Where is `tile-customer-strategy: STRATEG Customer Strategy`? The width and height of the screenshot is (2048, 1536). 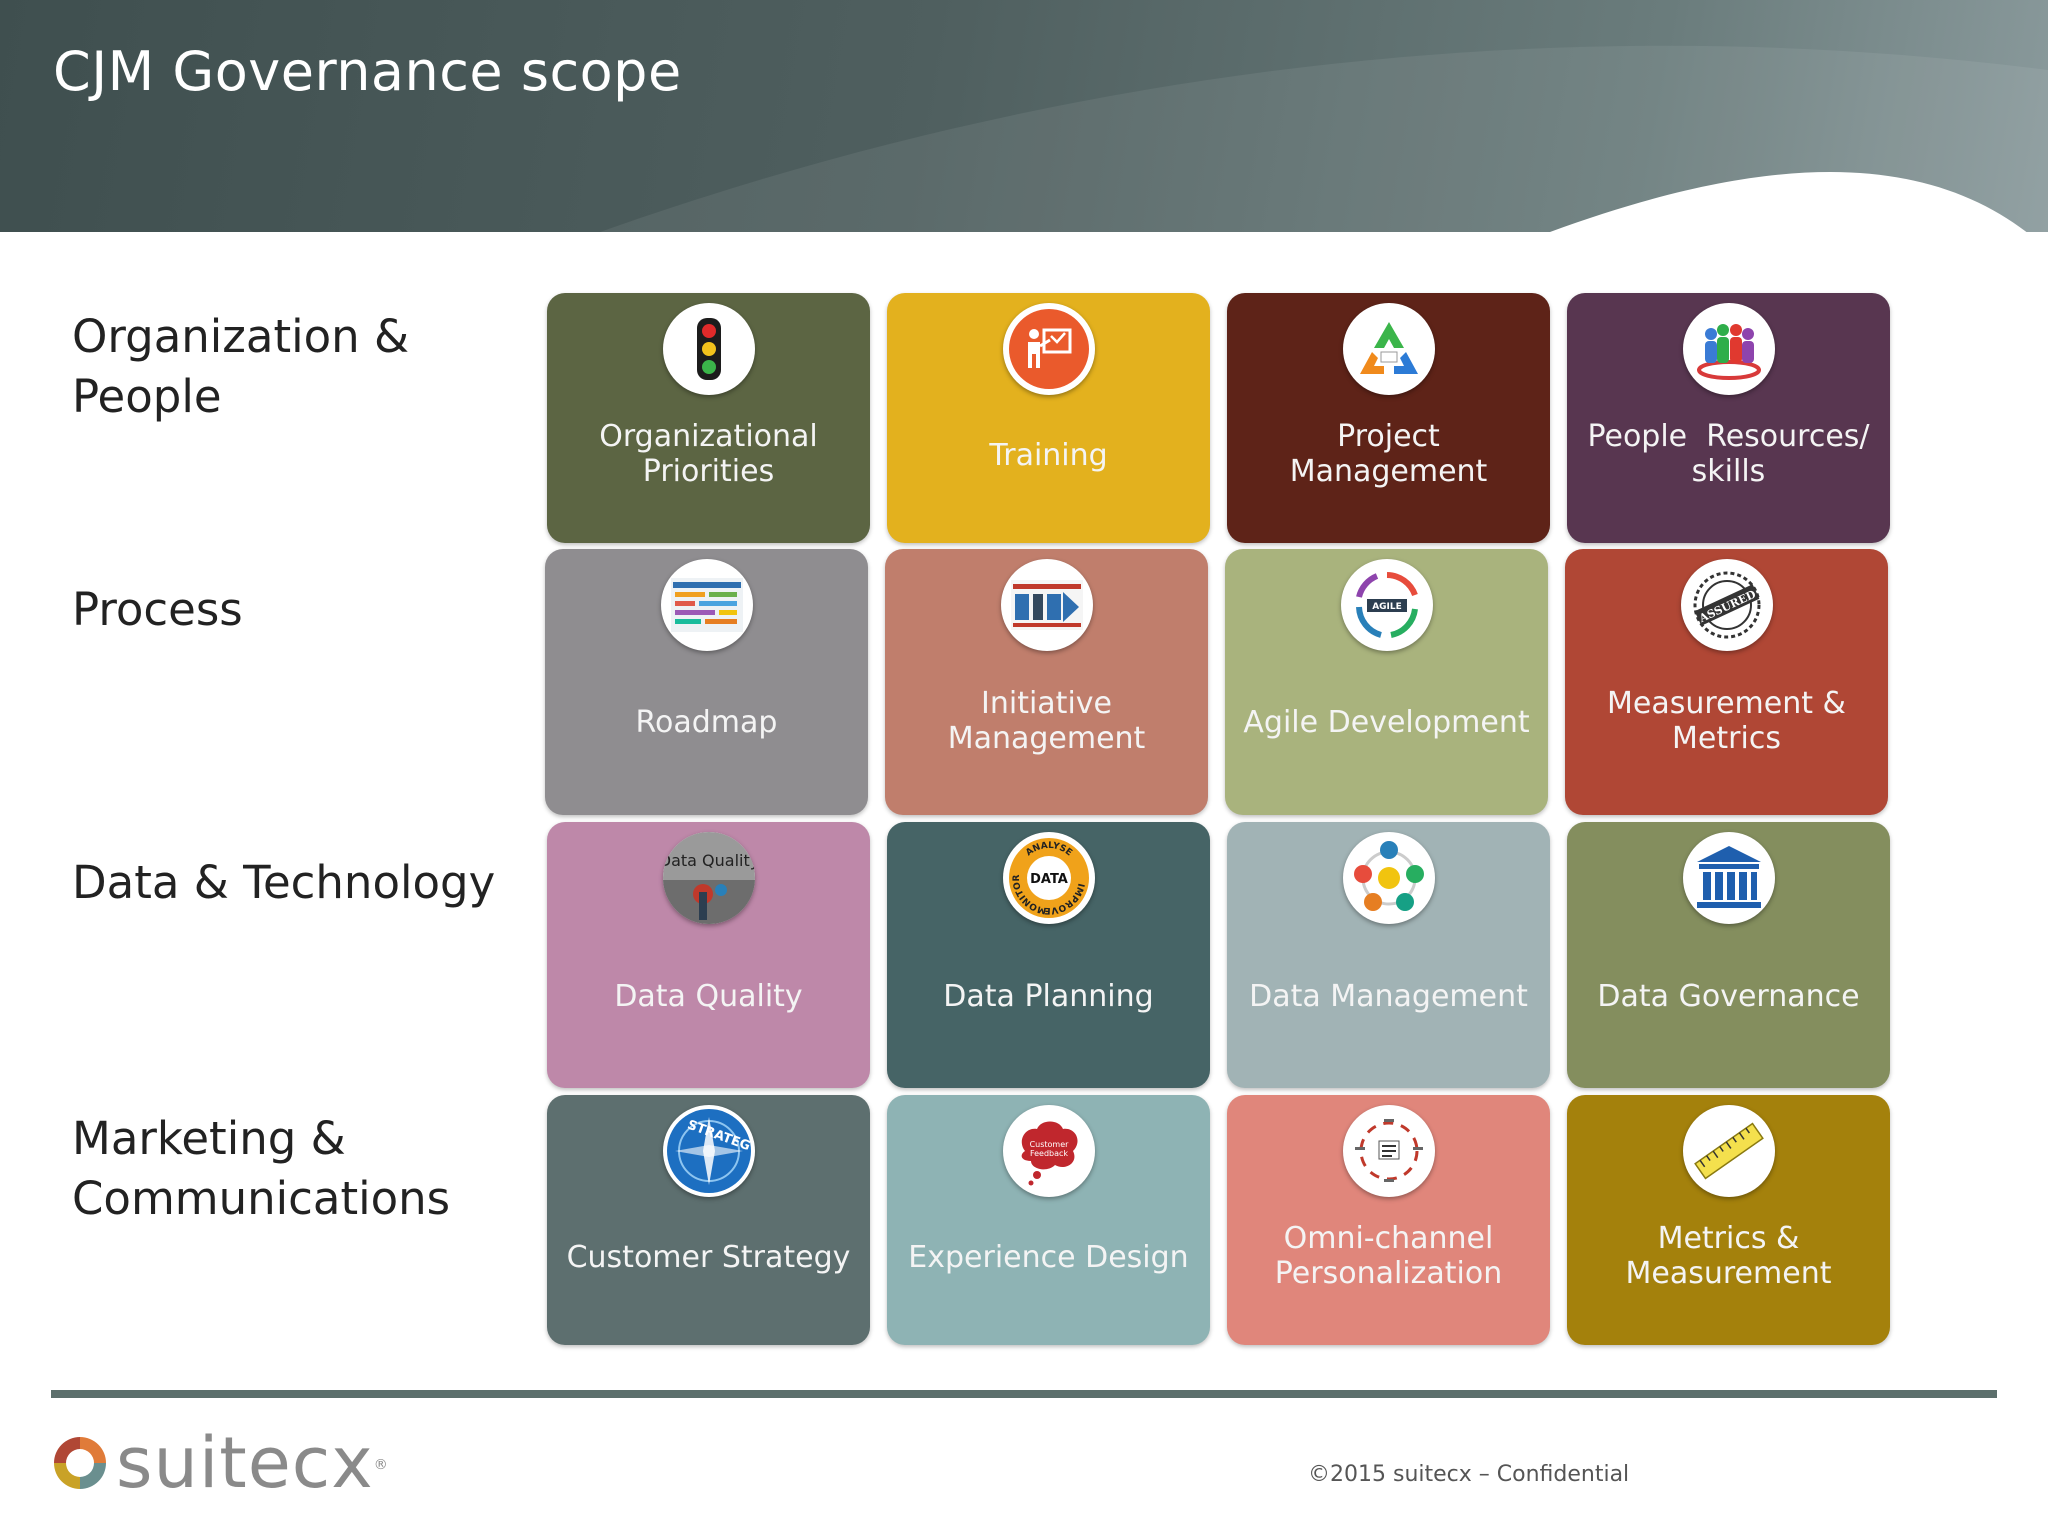
tile-customer-strategy: STRATEG Customer Strategy is located at coordinates (708, 1220).